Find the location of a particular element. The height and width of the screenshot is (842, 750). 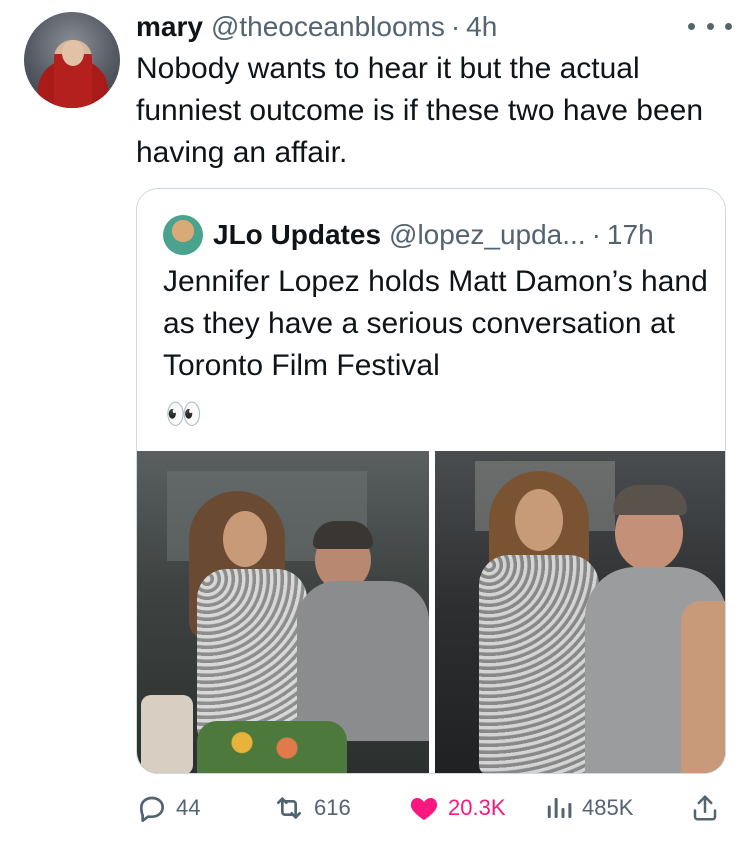

photo-man-jacket is located at coordinates (363, 661).